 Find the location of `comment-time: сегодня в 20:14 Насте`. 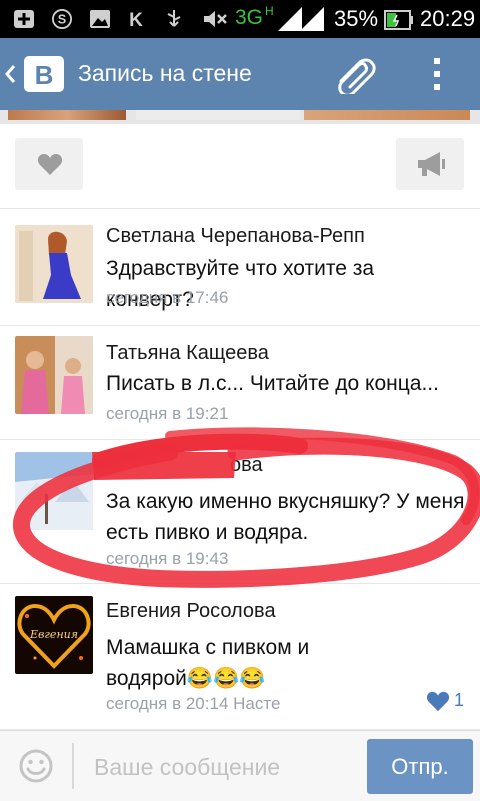

comment-time: сегодня в 20:14 Насте is located at coordinates (193, 703).